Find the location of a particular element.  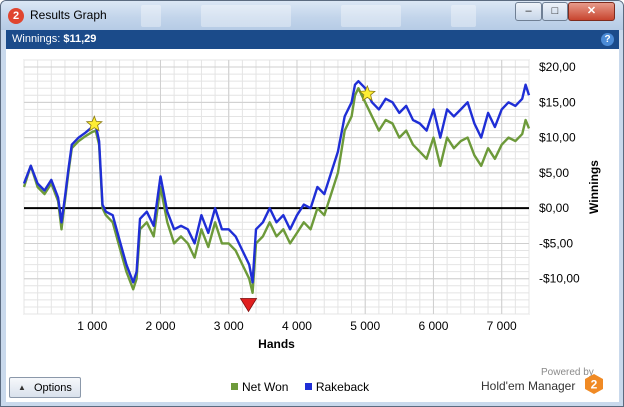

options-arrow-icon: ▲ is located at coordinates (22, 387).